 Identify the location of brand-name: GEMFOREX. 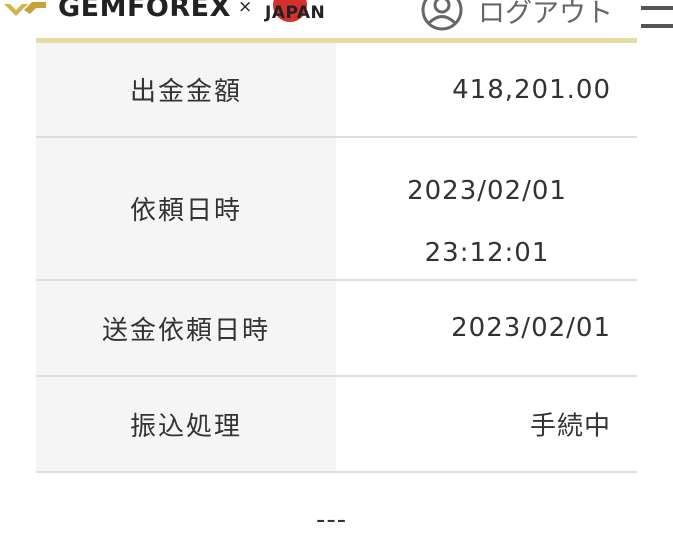
(144, 11).